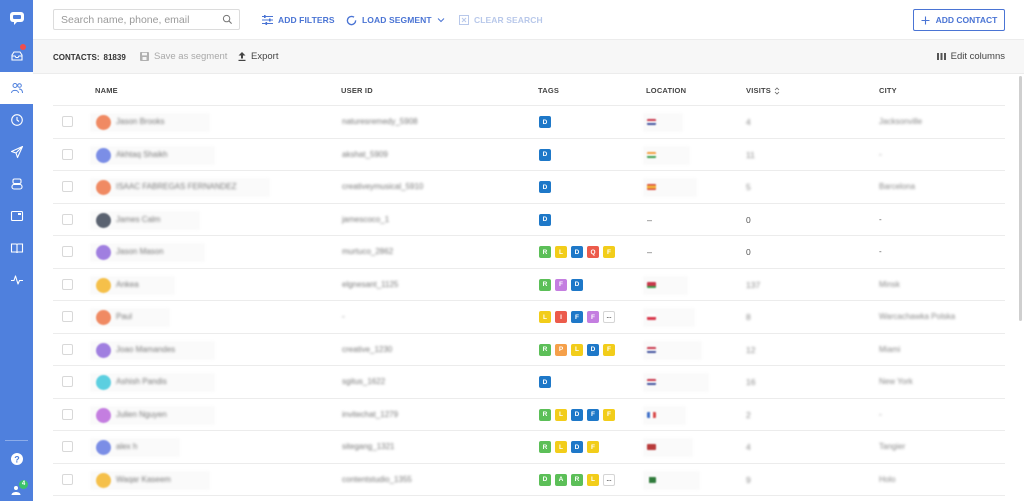  Describe the element at coordinates (529, 317) in the screenshot. I see `table-row: Paul - L I F F... 8 Warcachawka Polska` at that location.